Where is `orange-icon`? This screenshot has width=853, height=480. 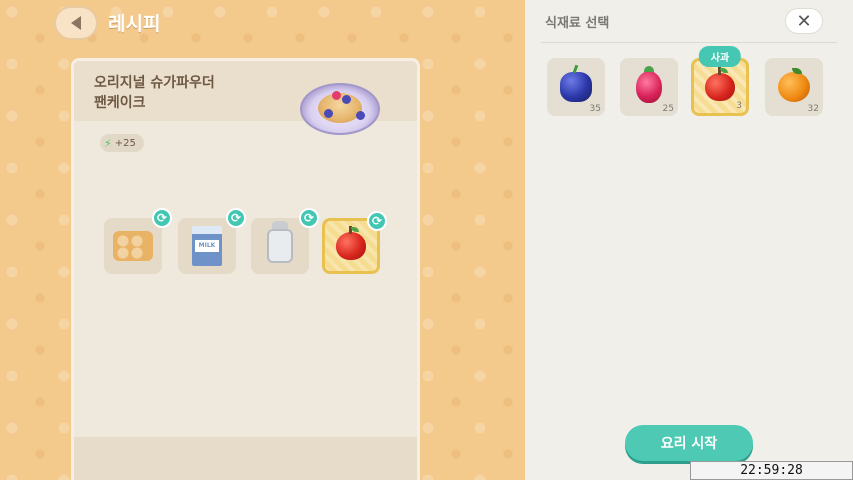
orange-icon is located at coordinates (794, 85).